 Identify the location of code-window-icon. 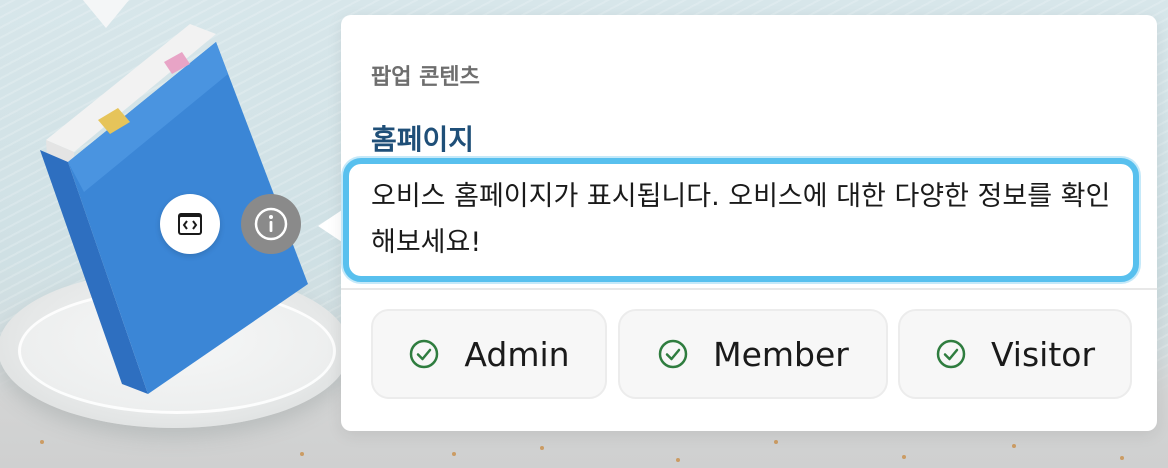
(190, 224).